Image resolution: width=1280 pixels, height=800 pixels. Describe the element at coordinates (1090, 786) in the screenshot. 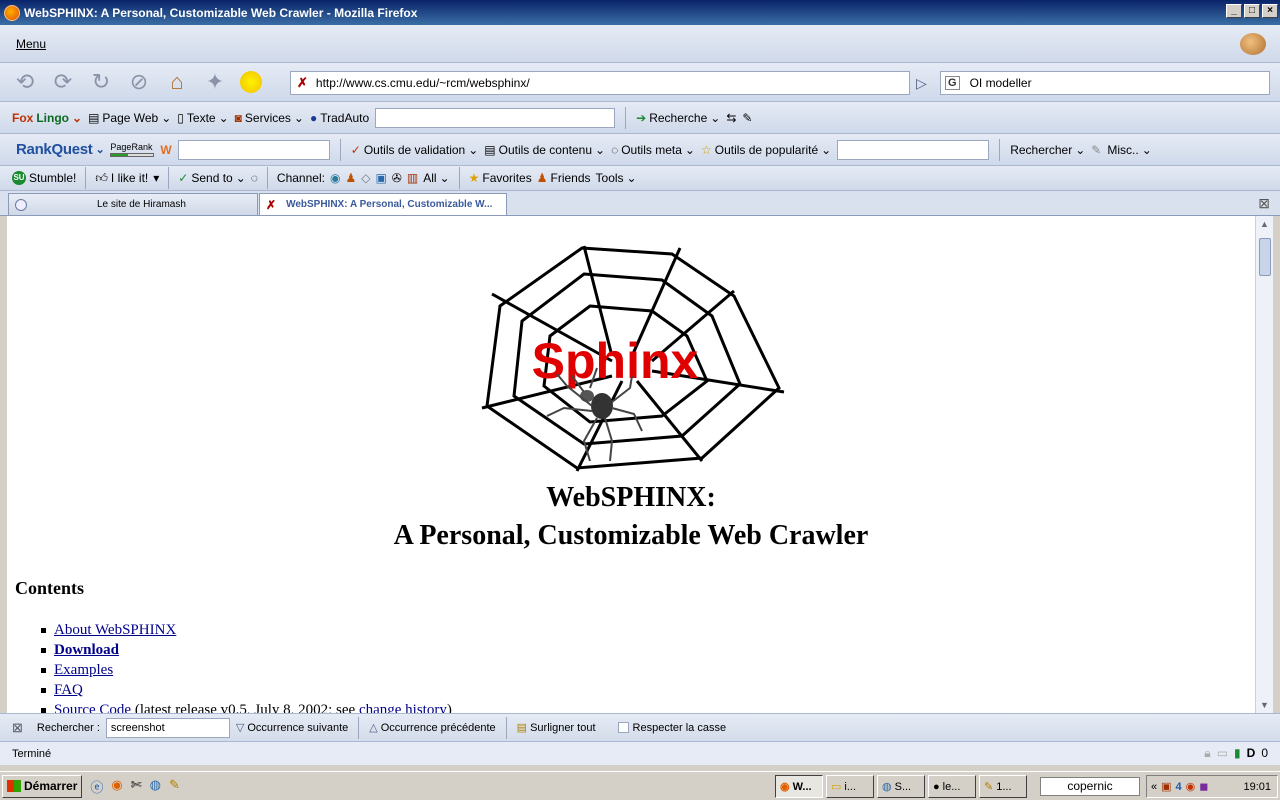

I see `copernic-search-input: copernic` at that location.